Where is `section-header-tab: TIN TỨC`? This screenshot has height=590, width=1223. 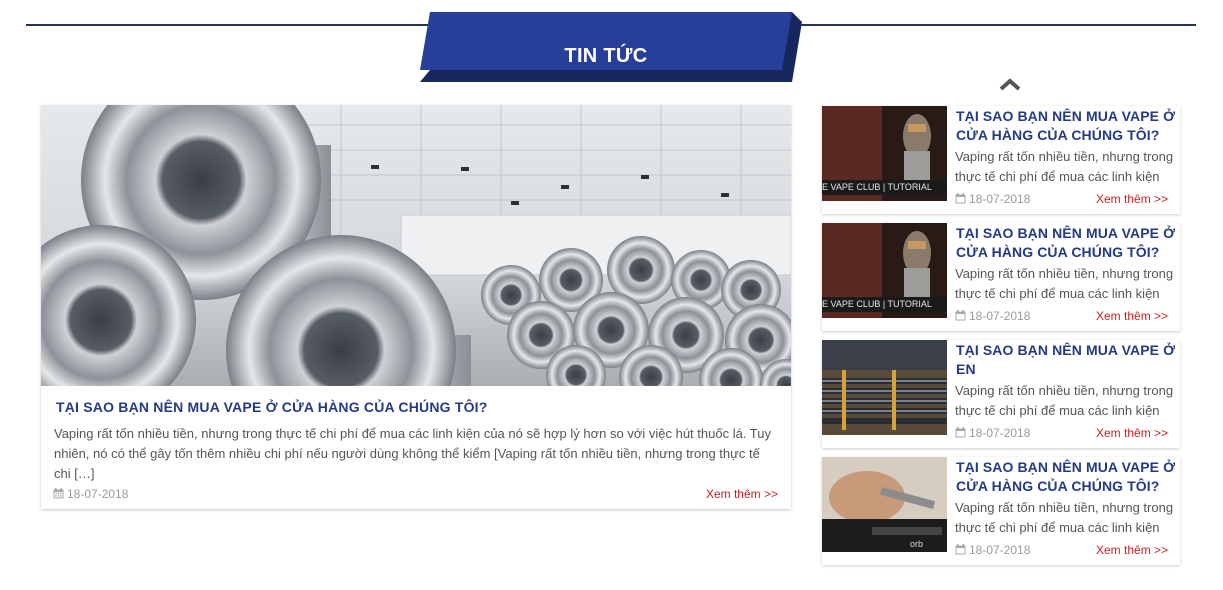 section-header-tab: TIN TỨC is located at coordinates (611, 47).